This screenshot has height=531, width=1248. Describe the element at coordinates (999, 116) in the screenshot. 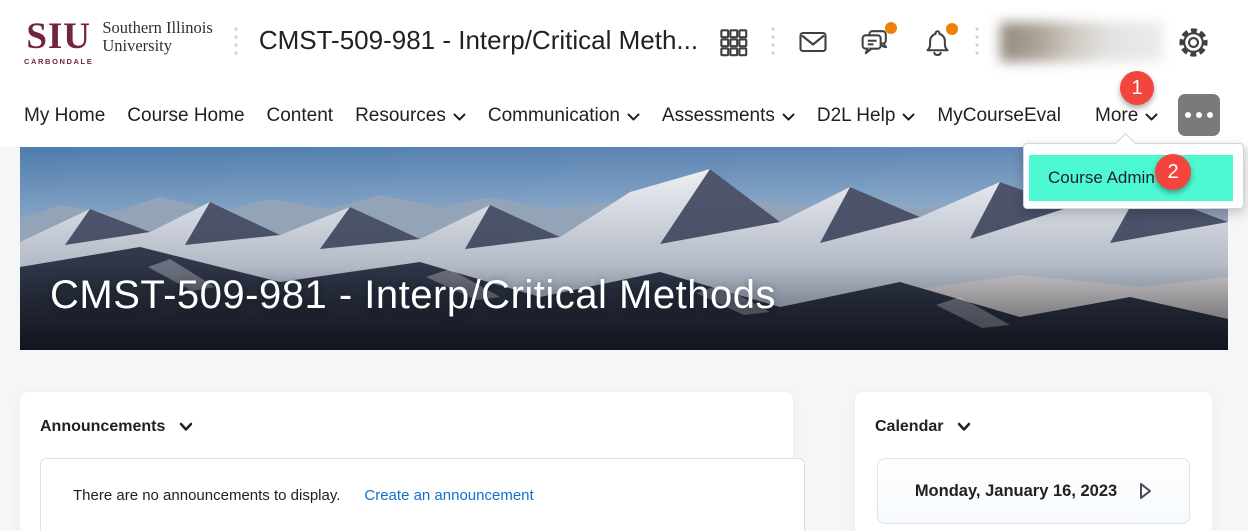

I see `nav-item-mycourseeval: MyCourseEval` at that location.